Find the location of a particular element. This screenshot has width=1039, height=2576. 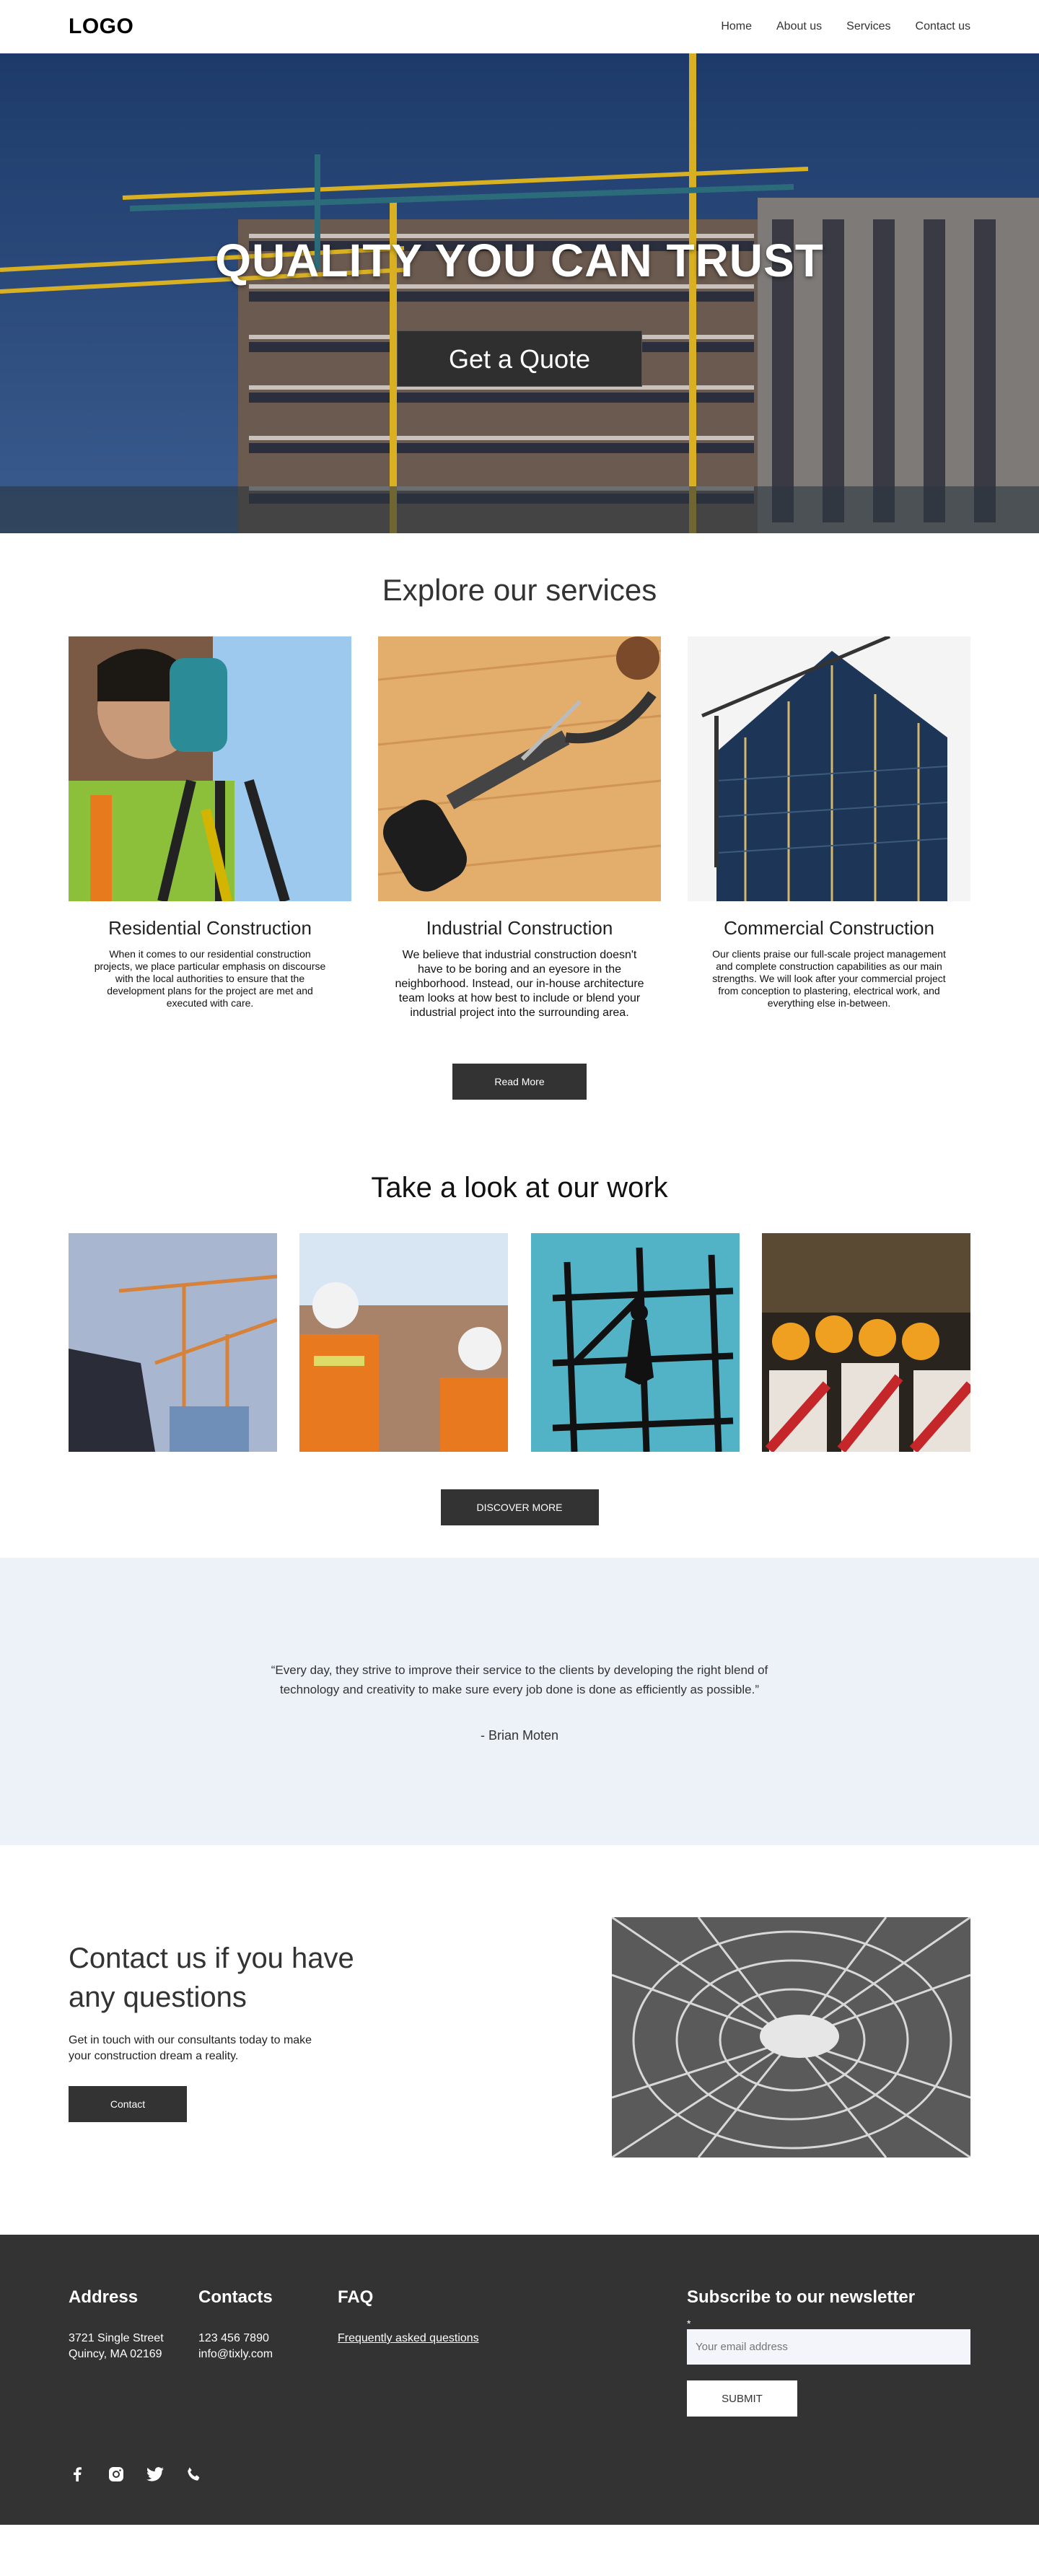

work-title: Take a look at our work is located at coordinates (519, 1188).